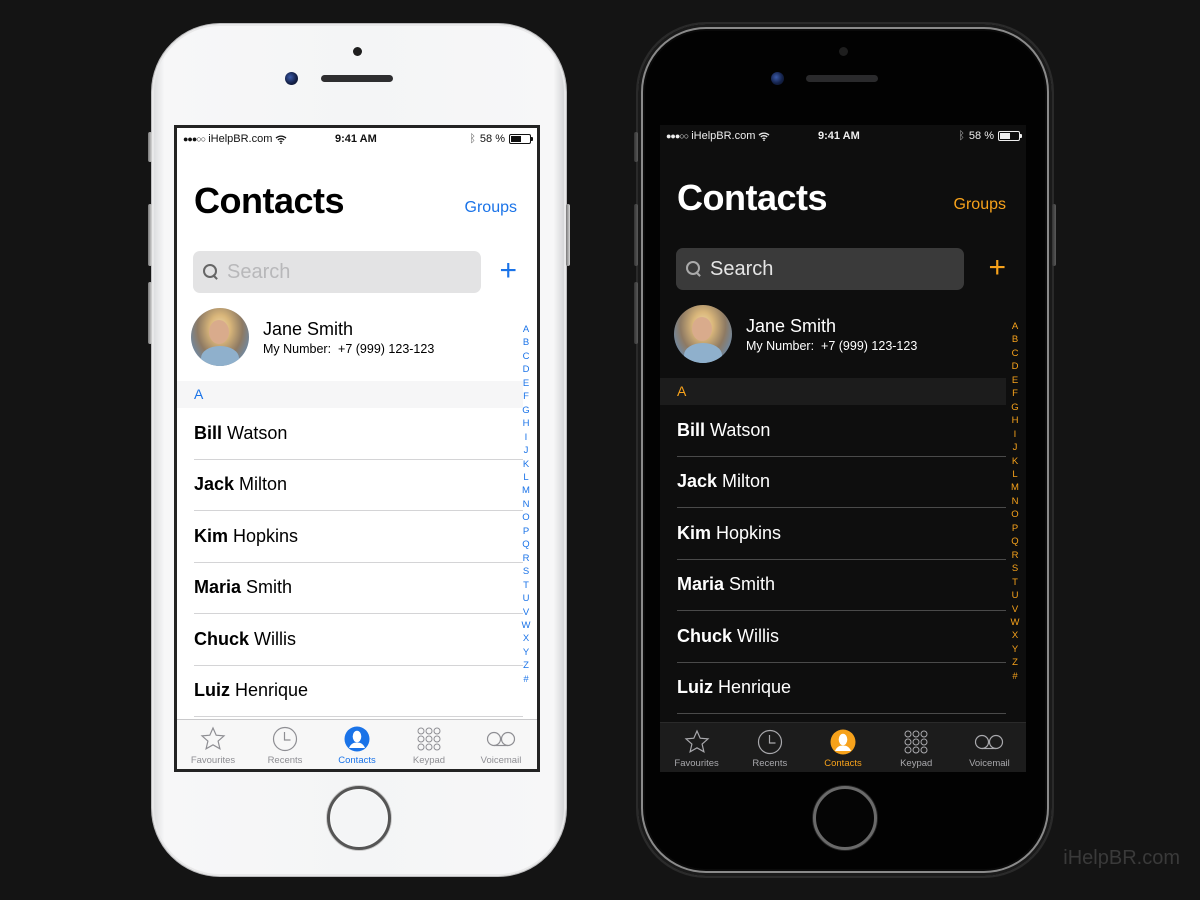 The width and height of the screenshot is (1200, 900). I want to click on contact-first-name: Bill, so click(691, 429).